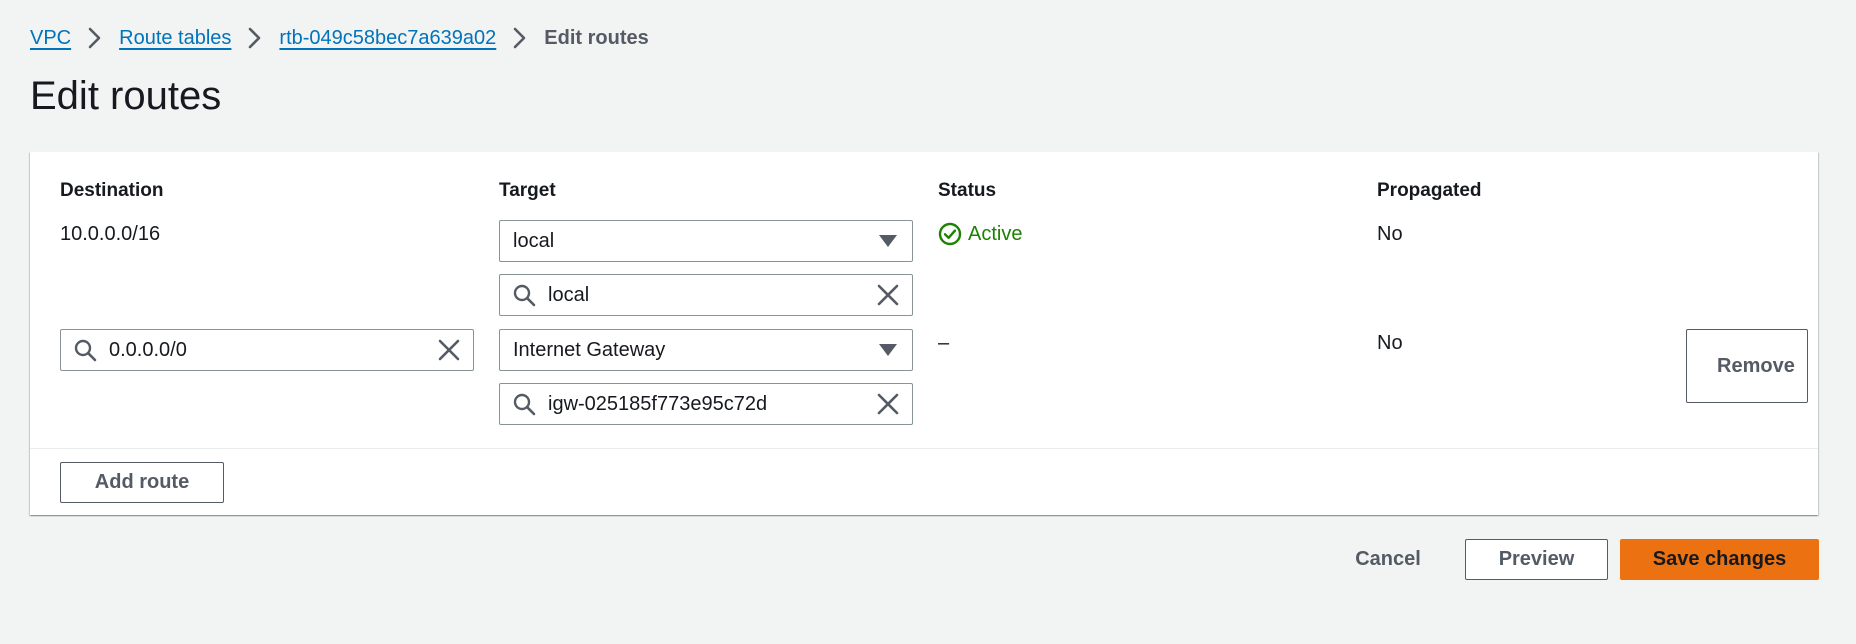  Describe the element at coordinates (1388, 559) in the screenshot. I see `cancel-button: Cancel` at that location.